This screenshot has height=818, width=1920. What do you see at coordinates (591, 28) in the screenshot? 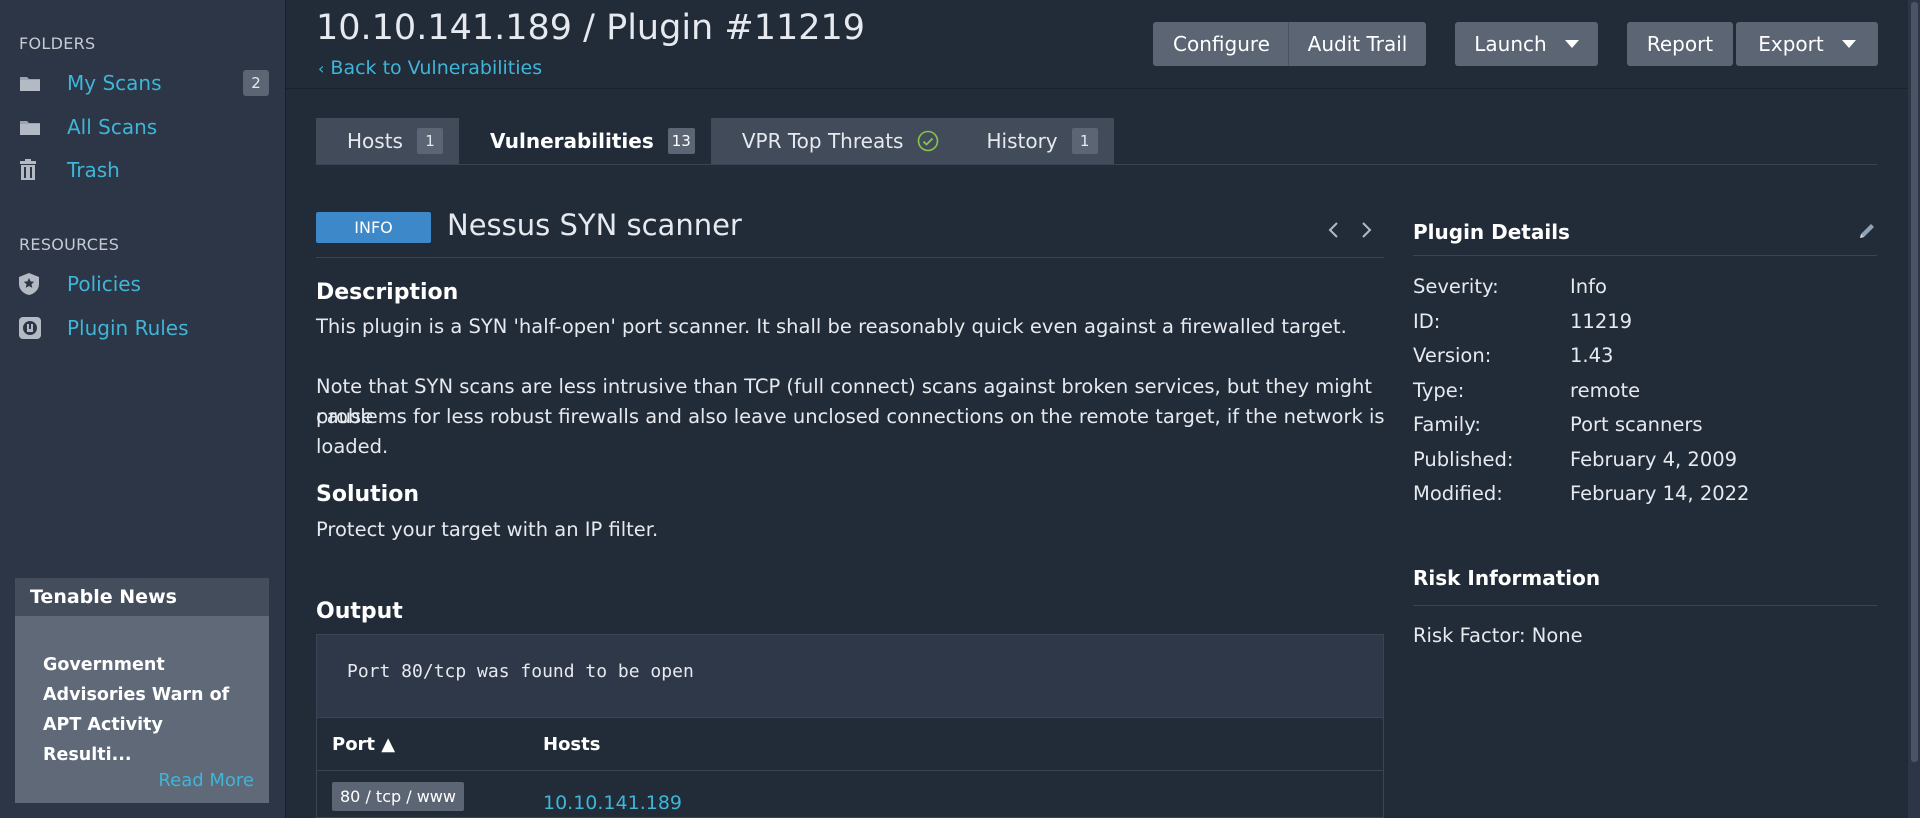
I see `page-title: 10.10.141.189 / Plugin #11219` at bounding box center [591, 28].